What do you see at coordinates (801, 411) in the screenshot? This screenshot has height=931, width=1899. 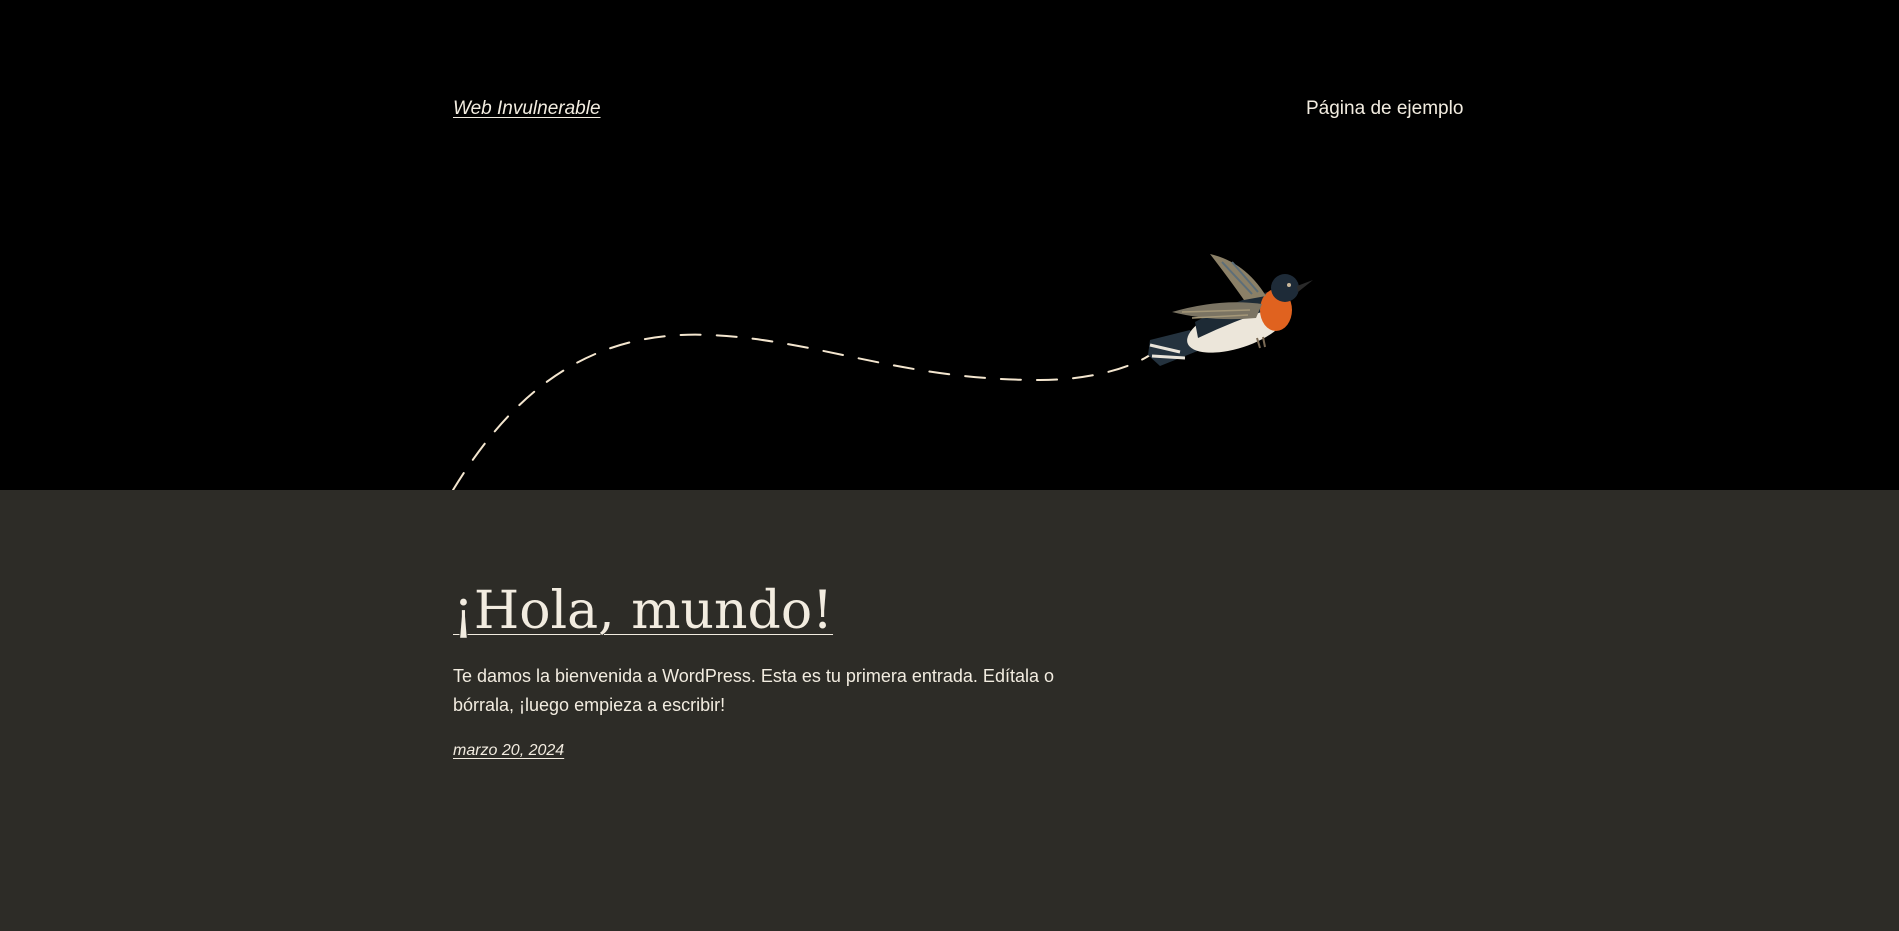 I see `flight-path-line` at bounding box center [801, 411].